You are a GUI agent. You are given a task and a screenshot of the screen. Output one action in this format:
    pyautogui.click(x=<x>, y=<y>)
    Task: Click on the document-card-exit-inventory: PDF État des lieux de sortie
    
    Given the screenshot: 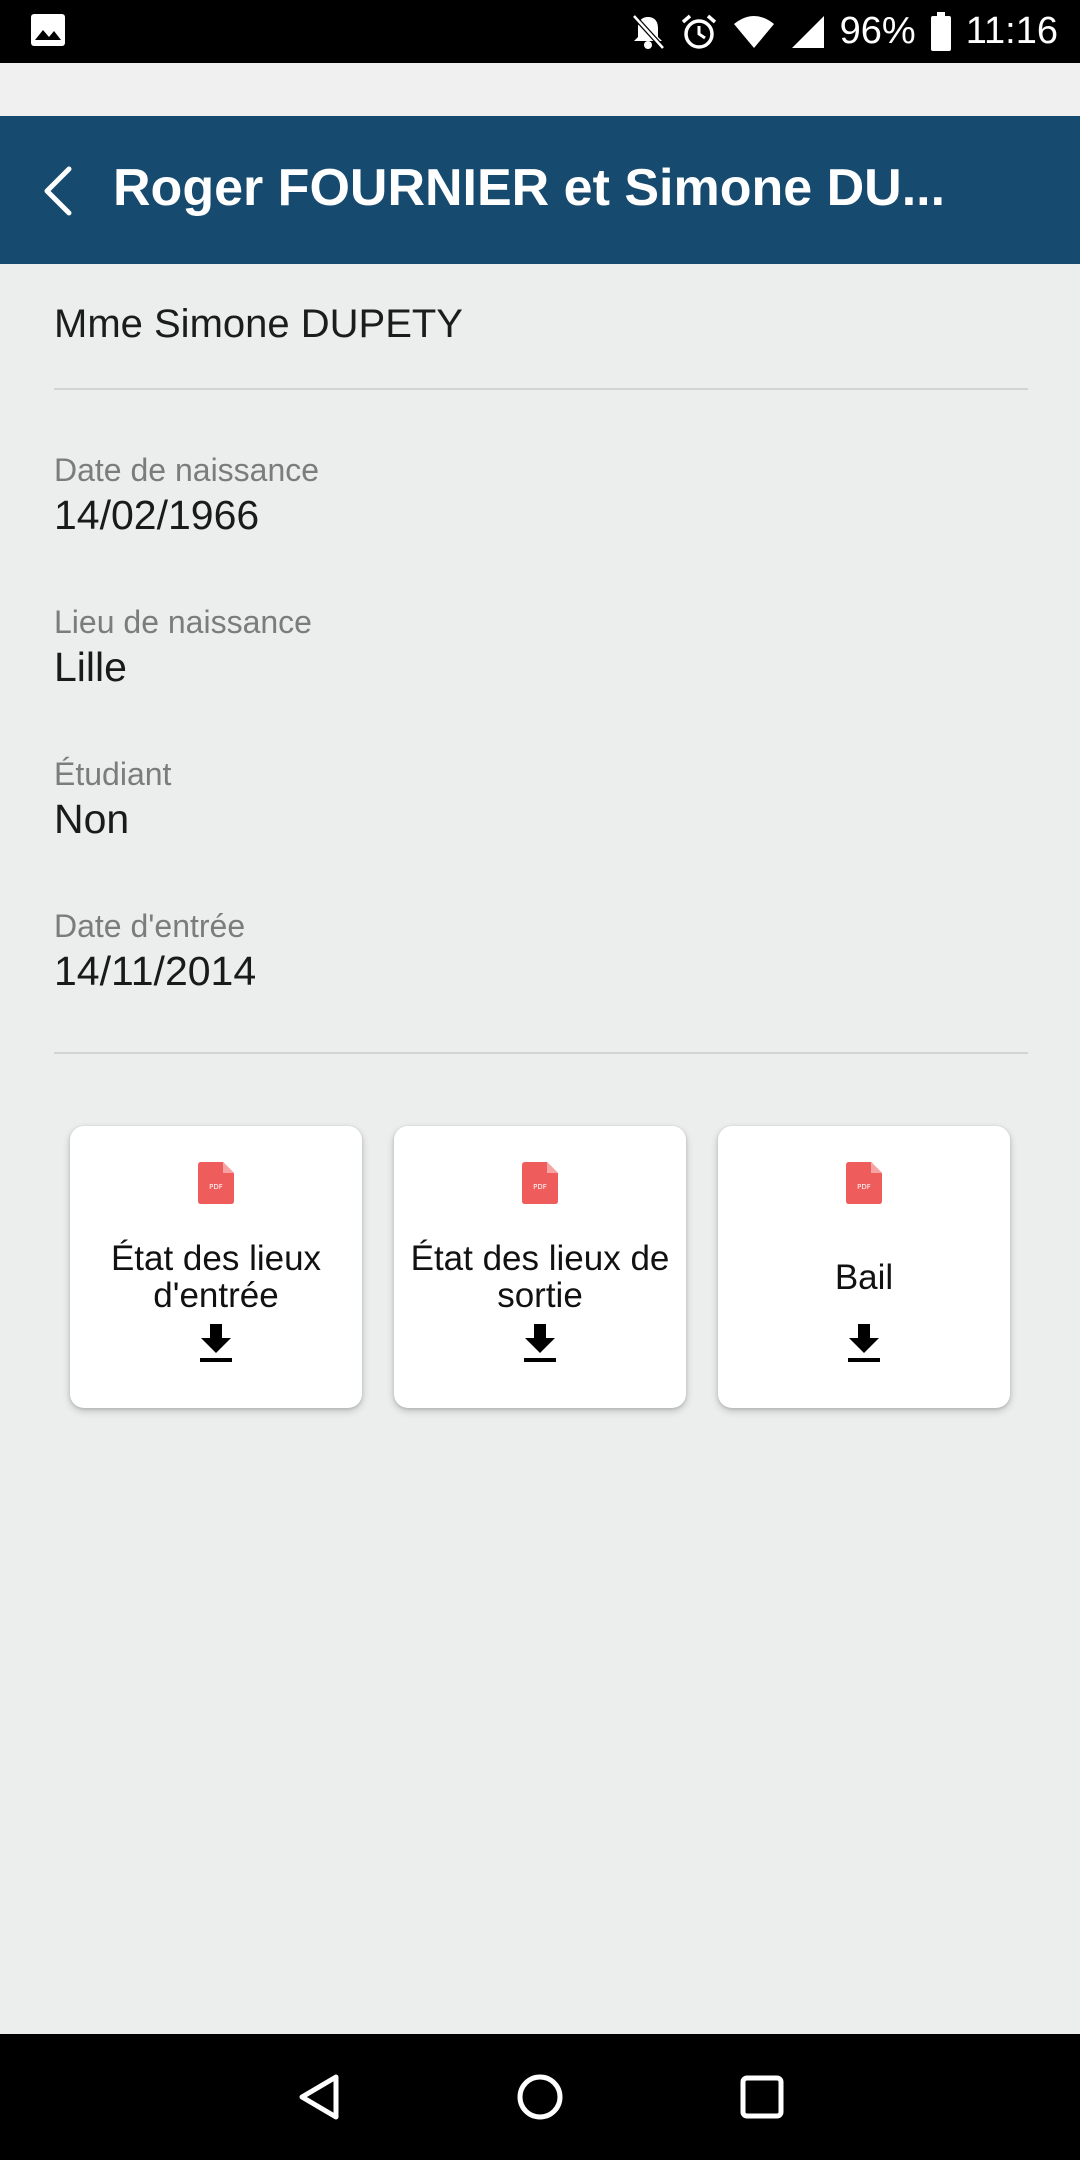 What is the action you would take?
    pyautogui.click(x=540, y=1267)
    